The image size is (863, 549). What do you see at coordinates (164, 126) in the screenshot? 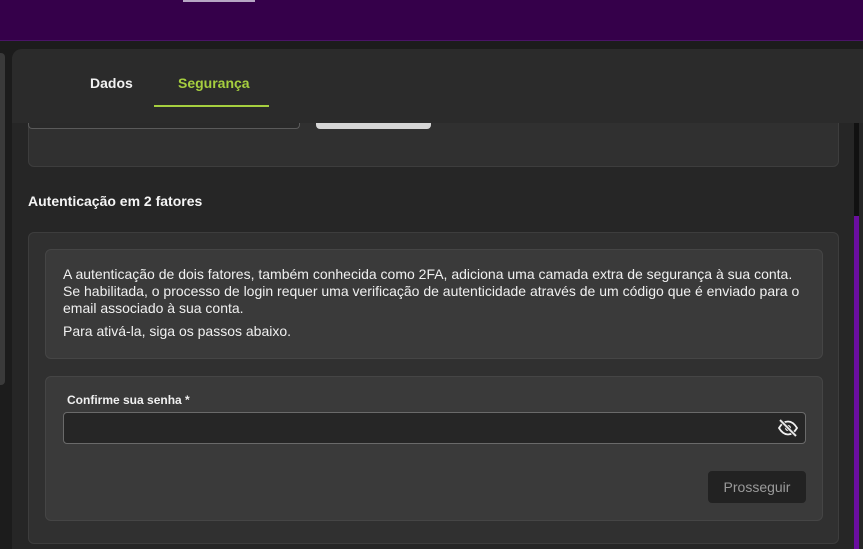
I see `previous-input-field` at bounding box center [164, 126].